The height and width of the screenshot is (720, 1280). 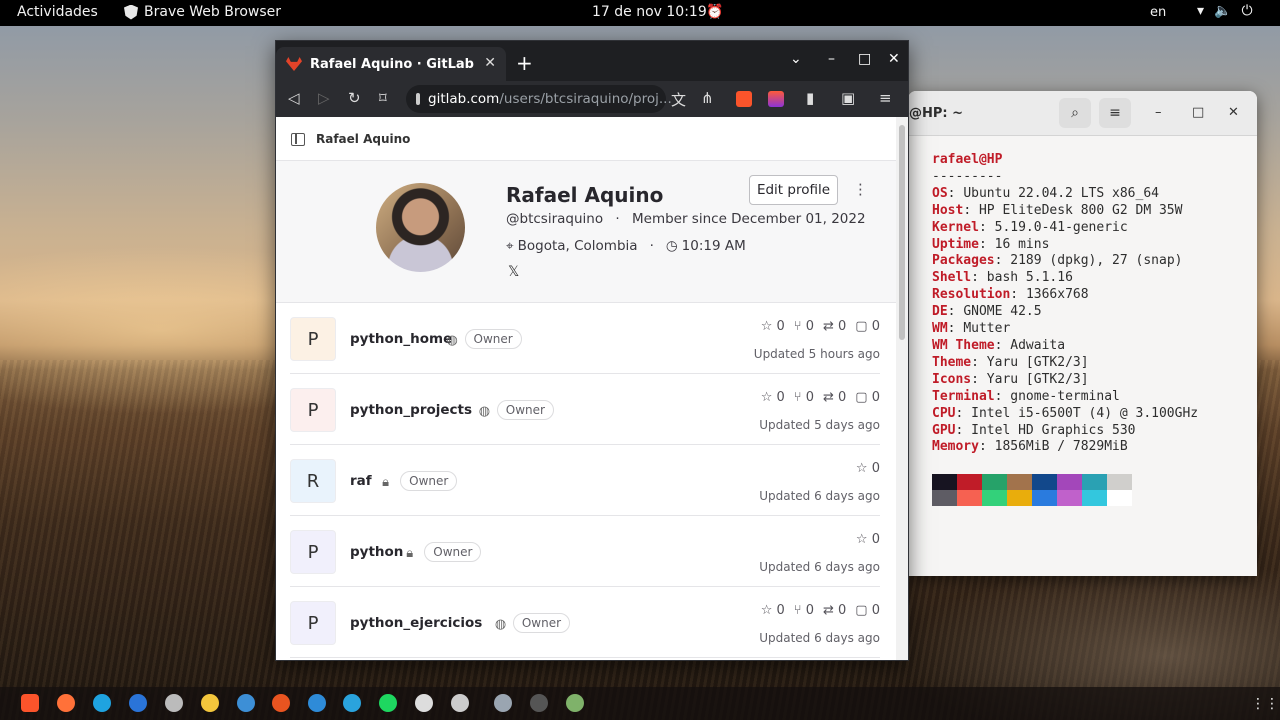 What do you see at coordinates (678, 99) in the screenshot?
I see `translate-icon: 文` at bounding box center [678, 99].